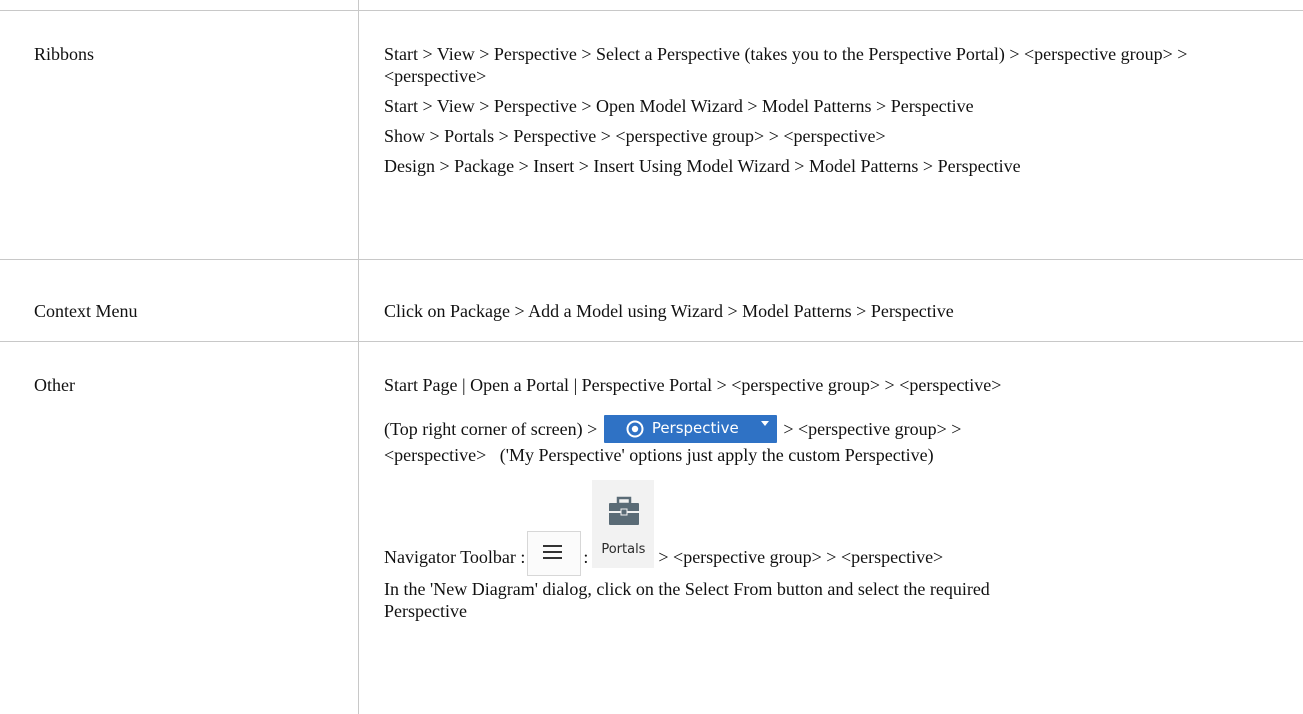 The height and width of the screenshot is (714, 1303). I want to click on perspective-button-label: Perspective, so click(695, 428).